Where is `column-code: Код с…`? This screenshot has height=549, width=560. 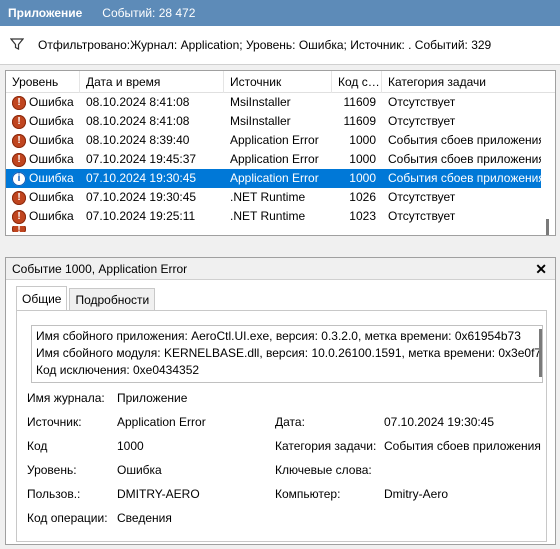
column-code: Код с… is located at coordinates (357, 82).